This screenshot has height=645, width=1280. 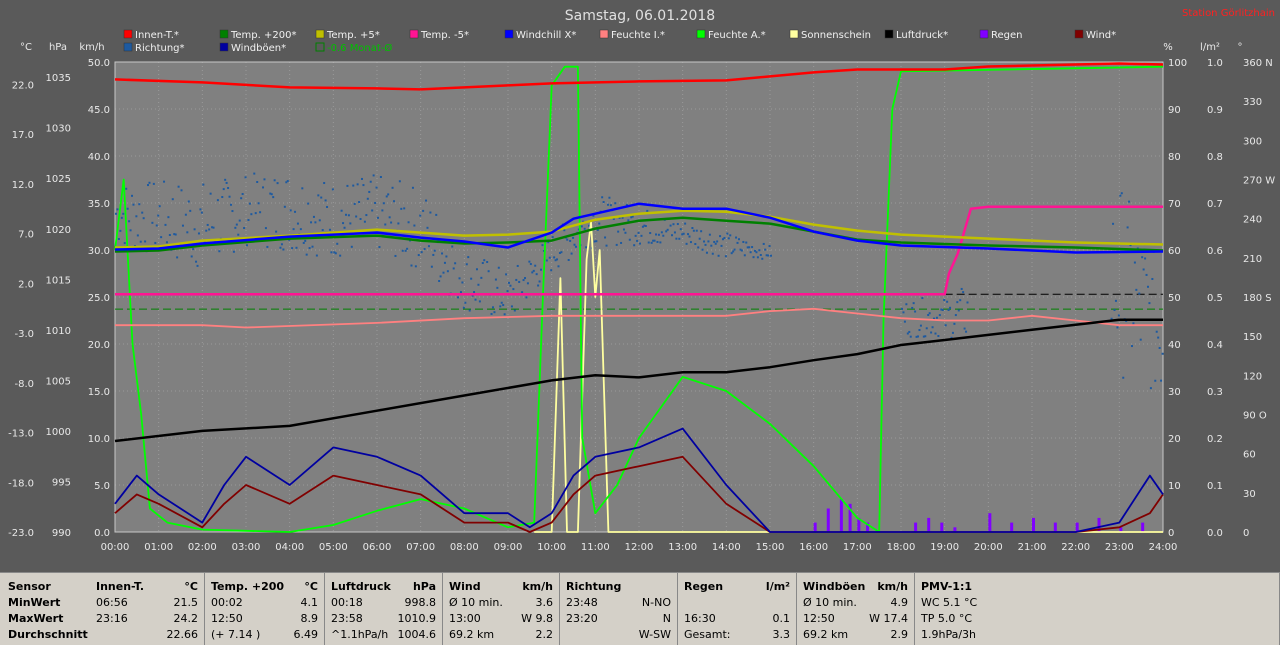 What do you see at coordinates (537, 618) in the screenshot?
I see `footer-cell-value: W 9.8` at bounding box center [537, 618].